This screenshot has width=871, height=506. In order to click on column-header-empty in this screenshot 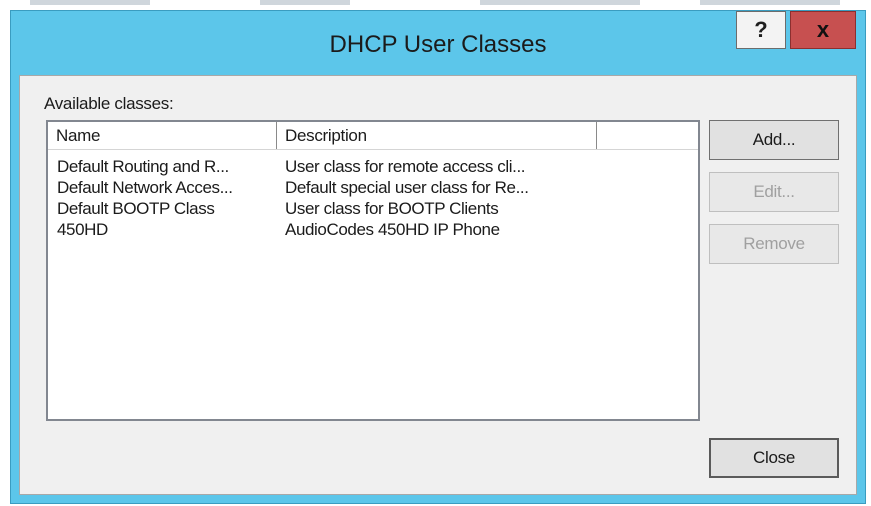, I will do `click(647, 135)`.